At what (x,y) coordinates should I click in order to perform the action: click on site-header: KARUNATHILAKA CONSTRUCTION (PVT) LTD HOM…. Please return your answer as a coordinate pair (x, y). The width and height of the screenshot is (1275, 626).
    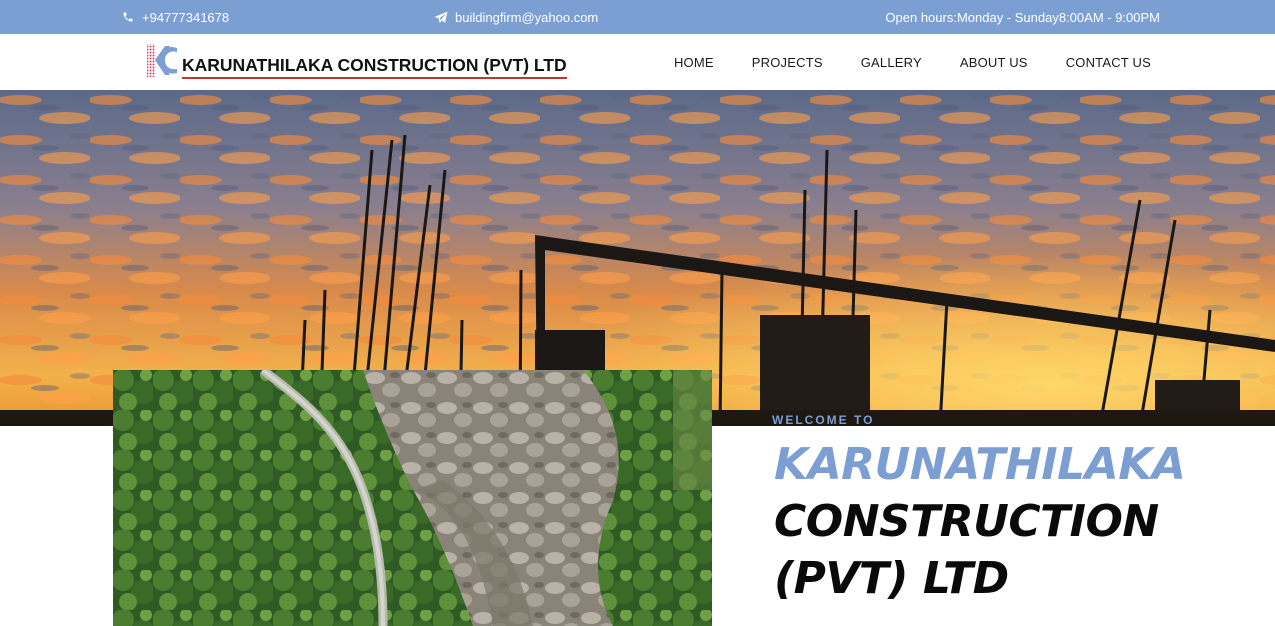
    Looking at the image, I should click on (637, 62).